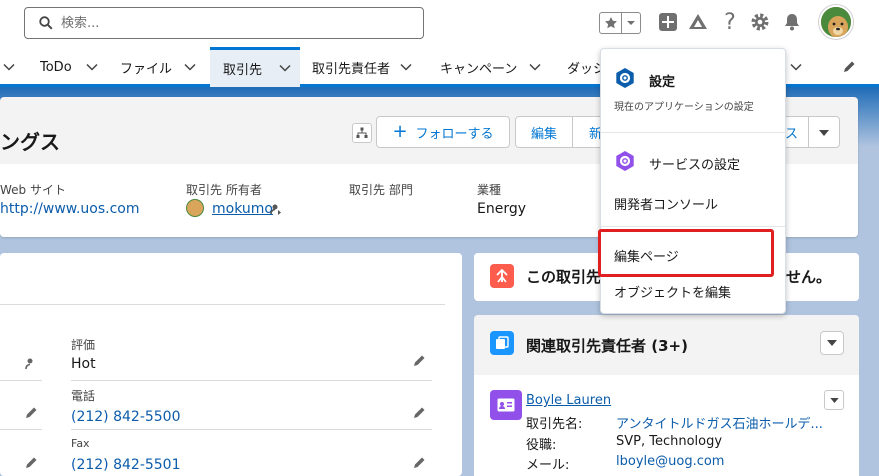  Describe the element at coordinates (686, 253) in the screenshot. I see `highlight-box` at that location.